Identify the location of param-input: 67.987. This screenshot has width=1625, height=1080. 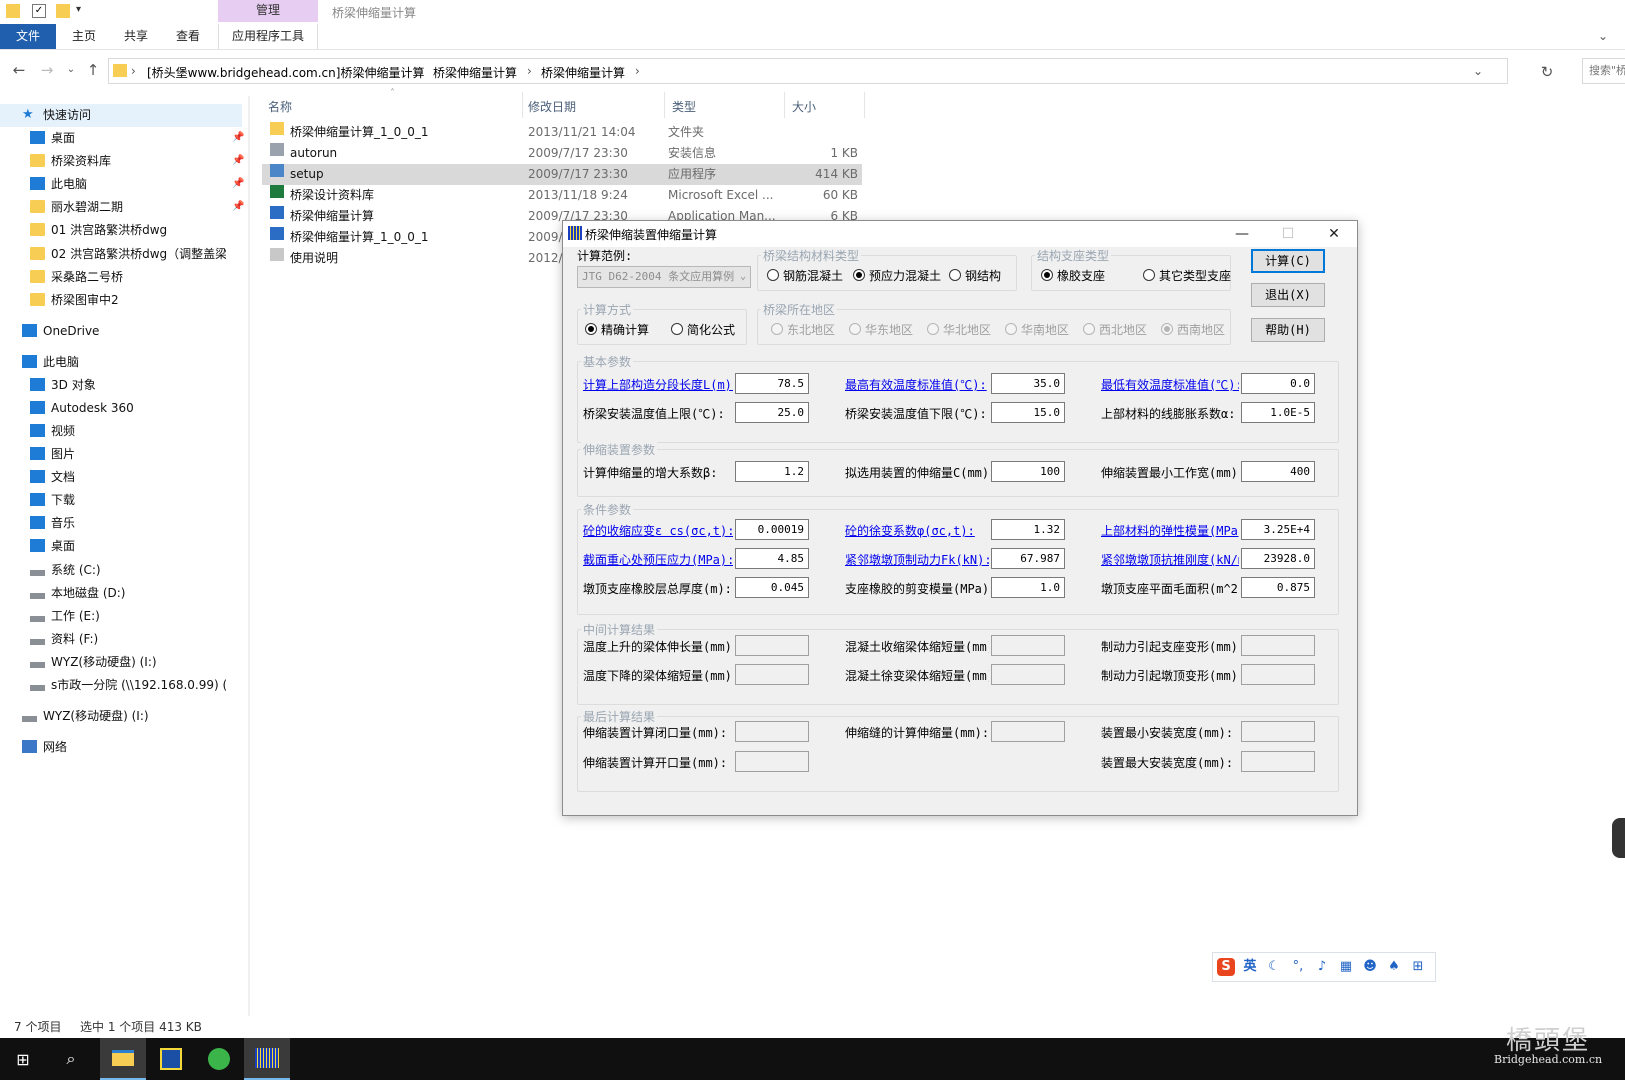
(1028, 558).